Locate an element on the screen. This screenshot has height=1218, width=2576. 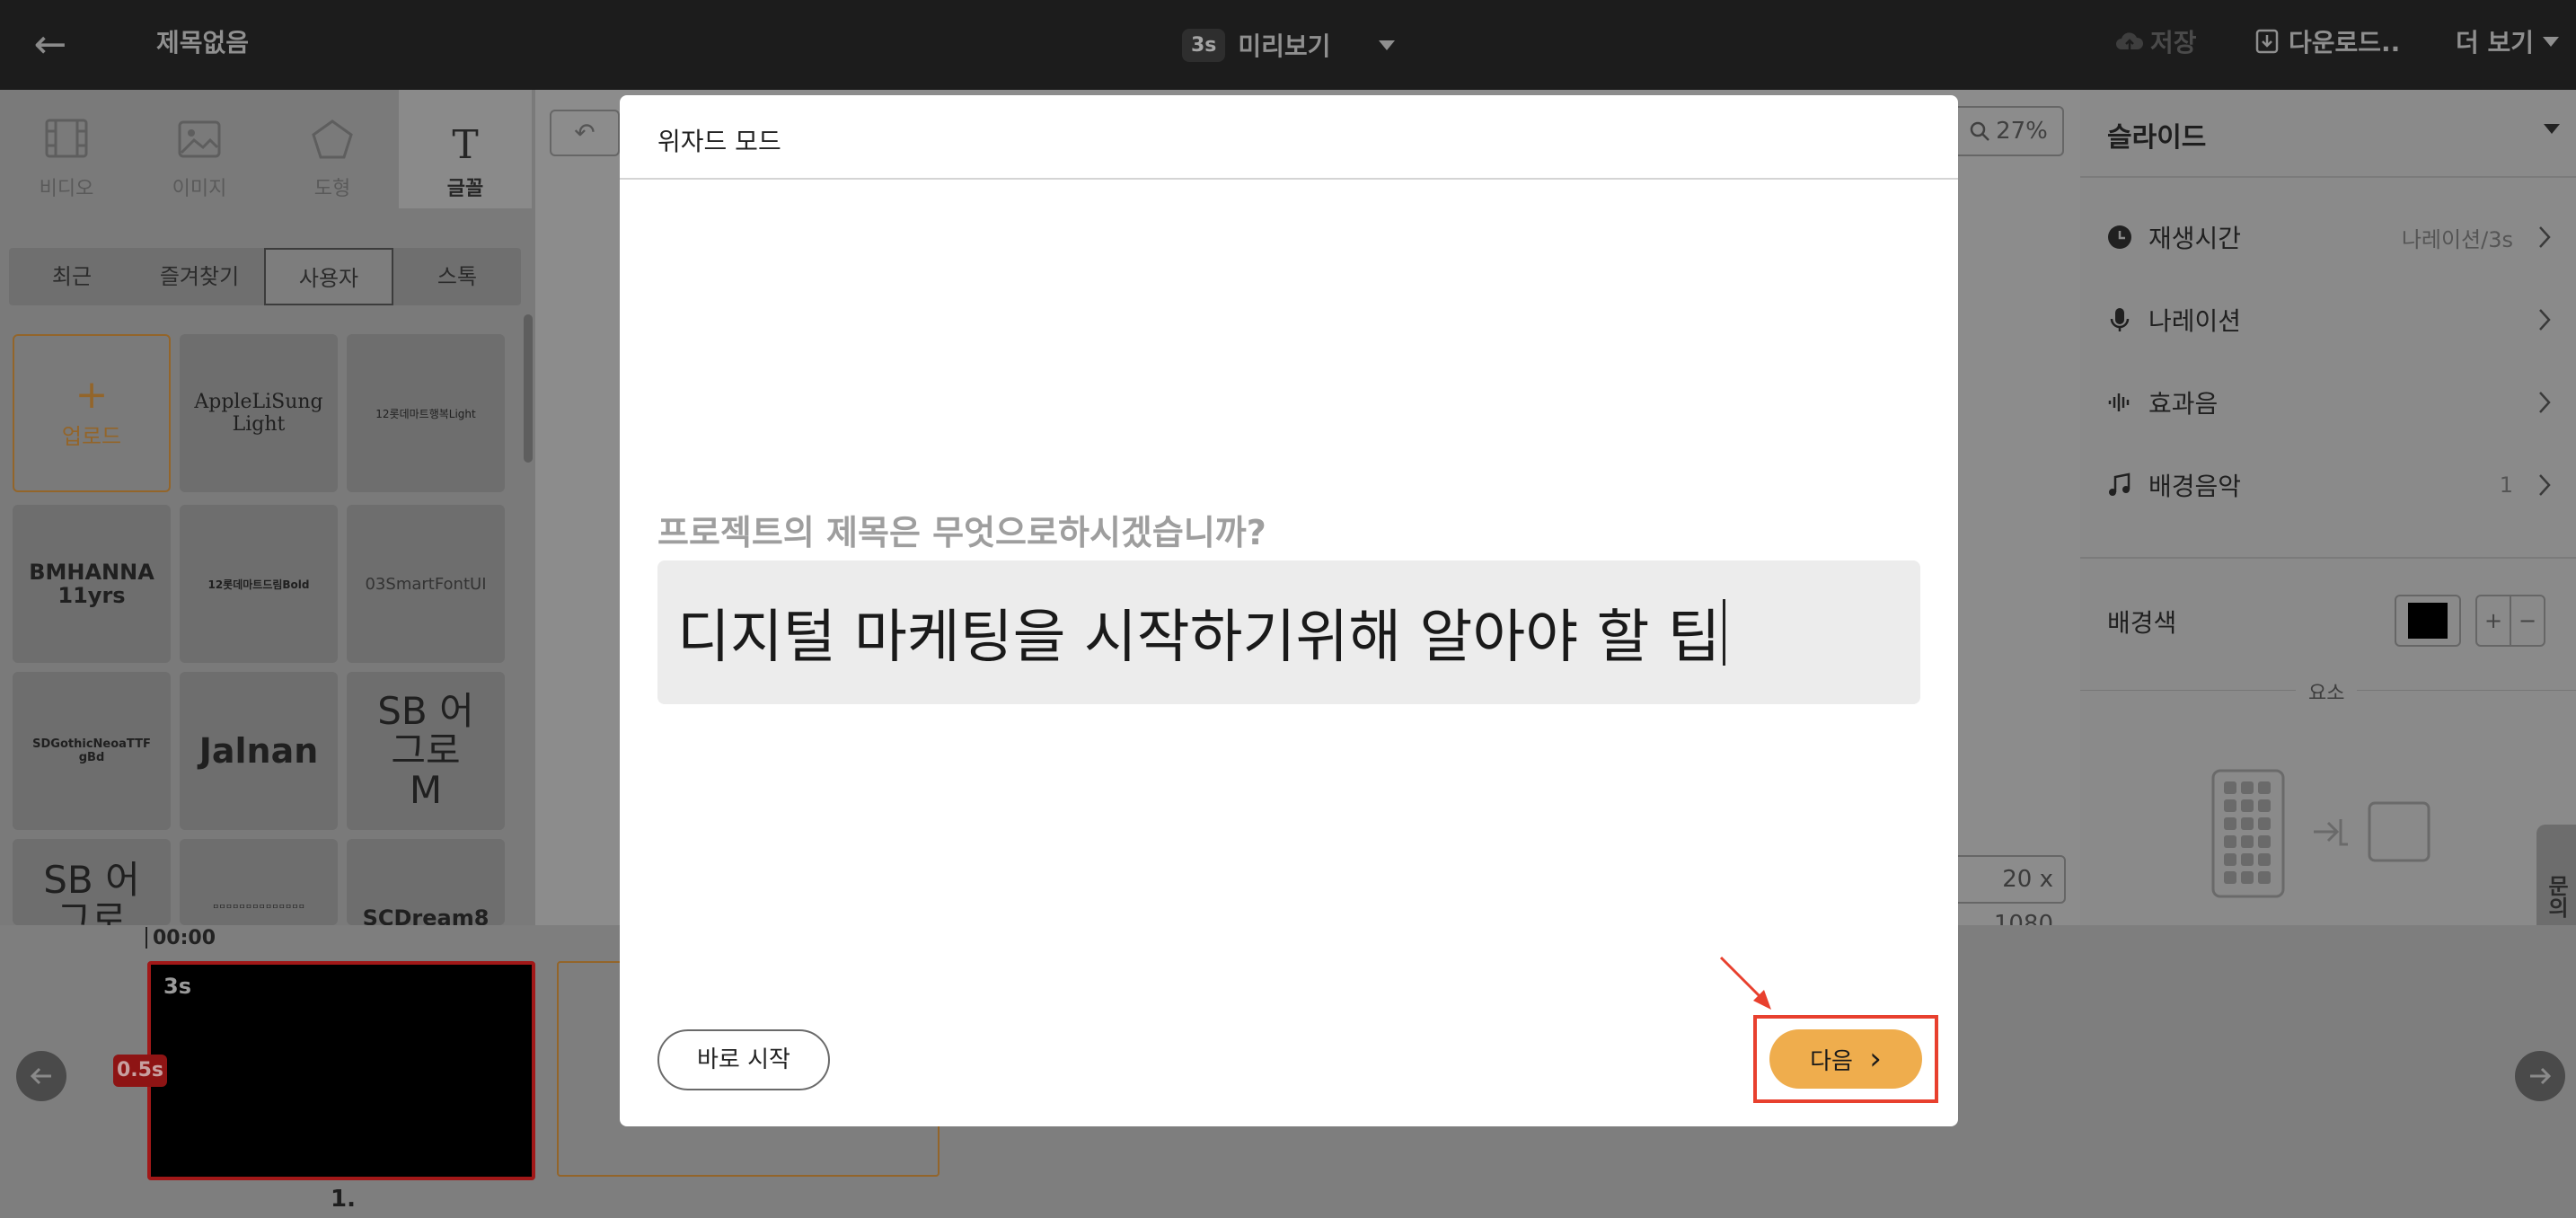
next-button: 다음 › is located at coordinates (1845, 1059).